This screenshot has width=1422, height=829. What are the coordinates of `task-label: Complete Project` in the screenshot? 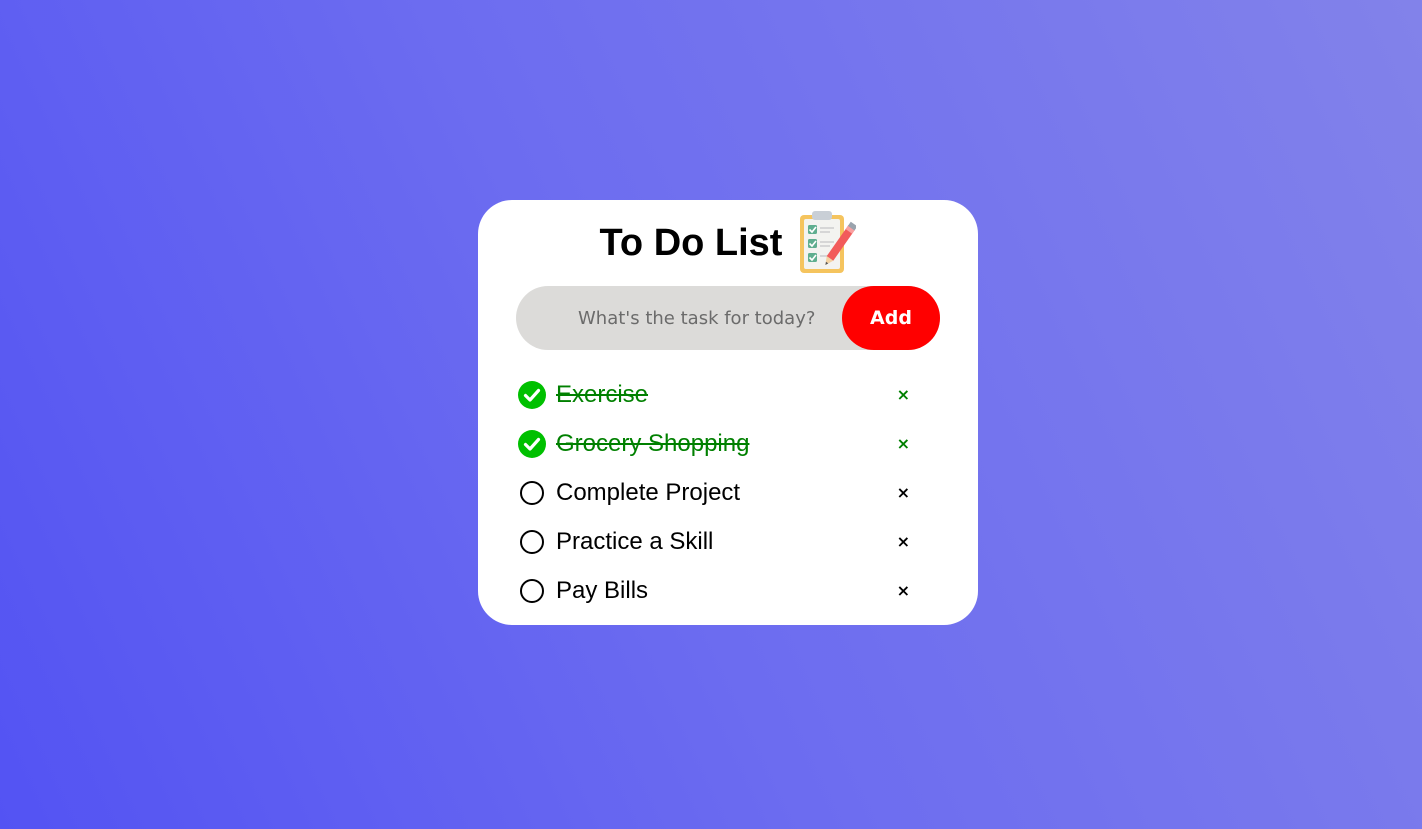 It's located at (648, 492).